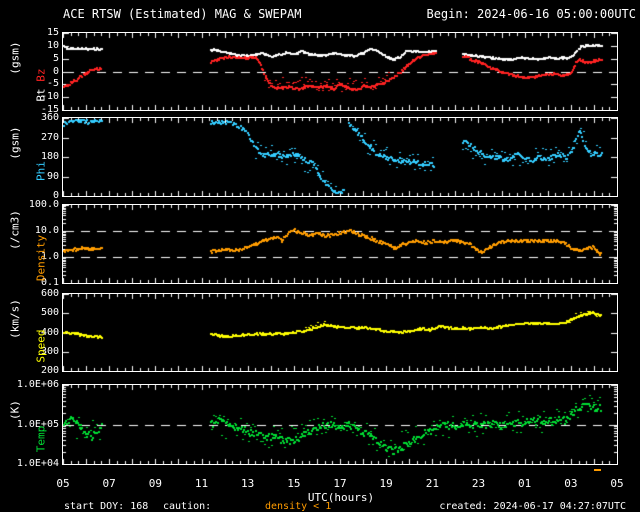 This screenshot has width=640, height=512. I want to click on y-tick-label-speed: 200, so click(49, 370).